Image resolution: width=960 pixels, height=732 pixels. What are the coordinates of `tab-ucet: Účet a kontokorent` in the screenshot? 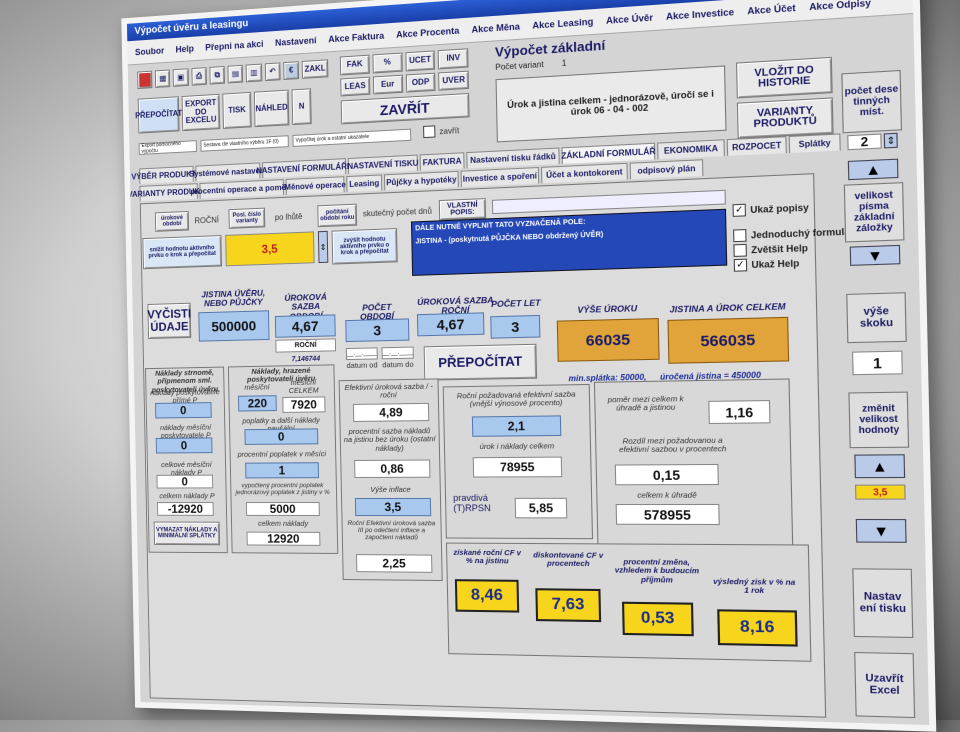 It's located at (584, 173).